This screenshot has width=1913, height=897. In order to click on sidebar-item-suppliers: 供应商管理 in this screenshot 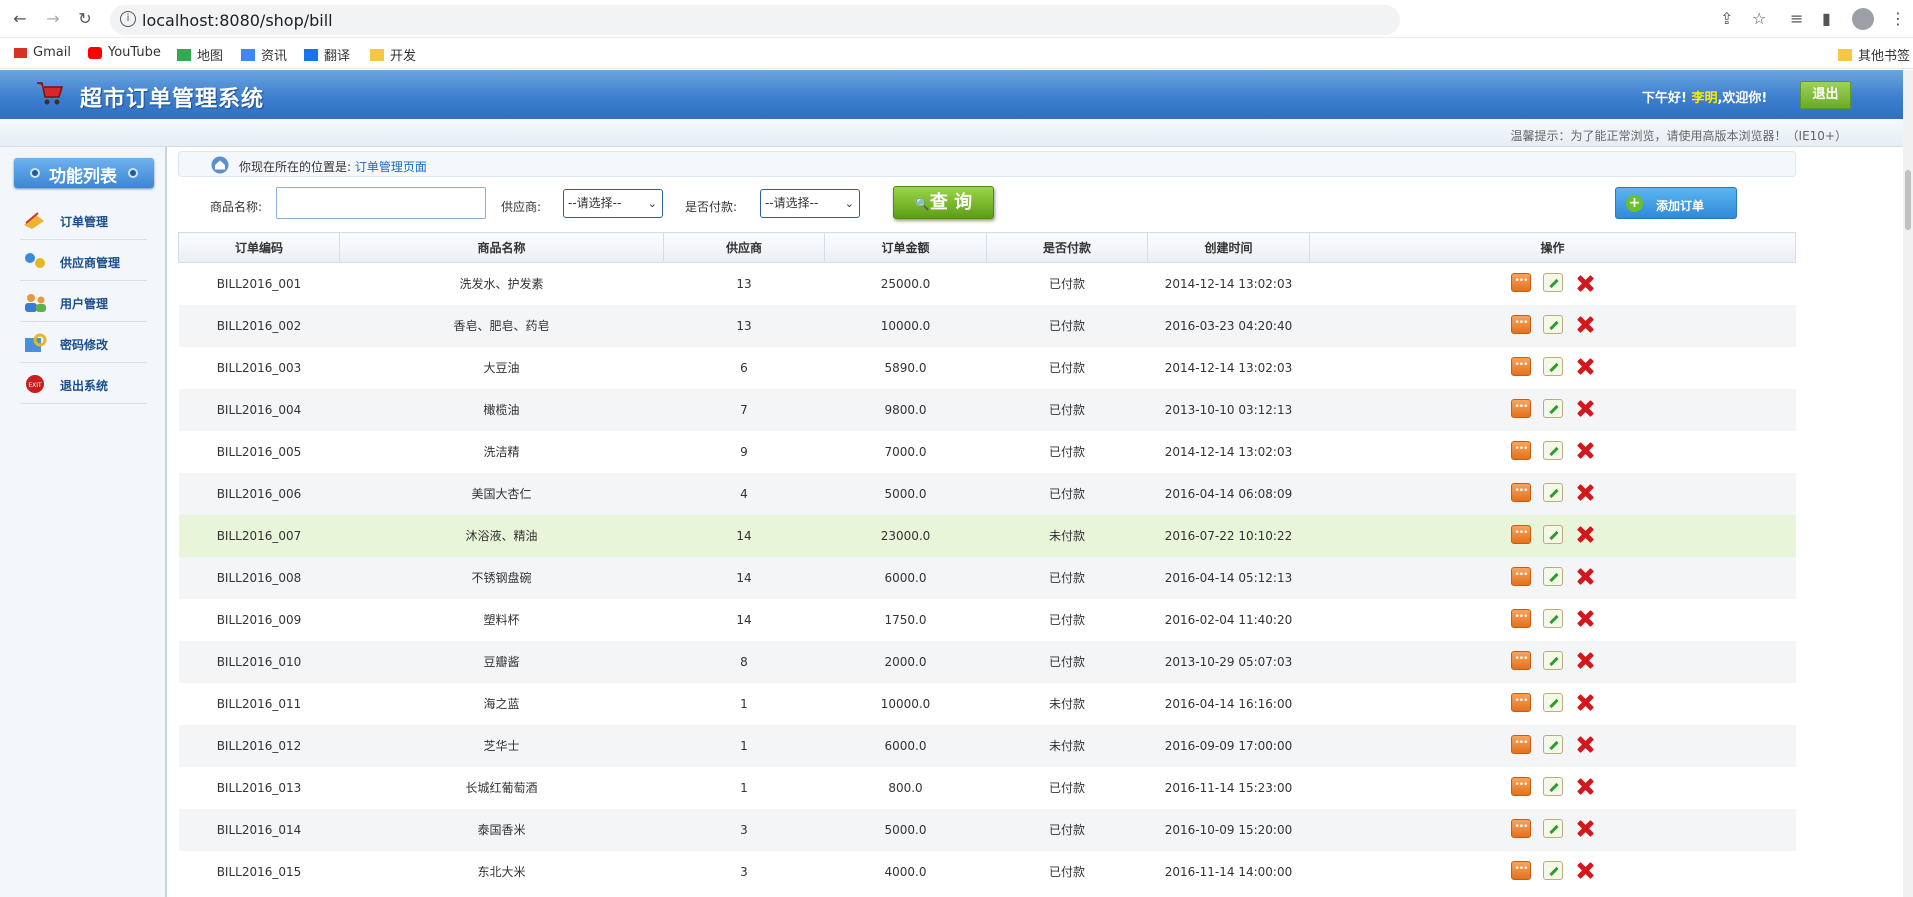, I will do `click(83, 261)`.